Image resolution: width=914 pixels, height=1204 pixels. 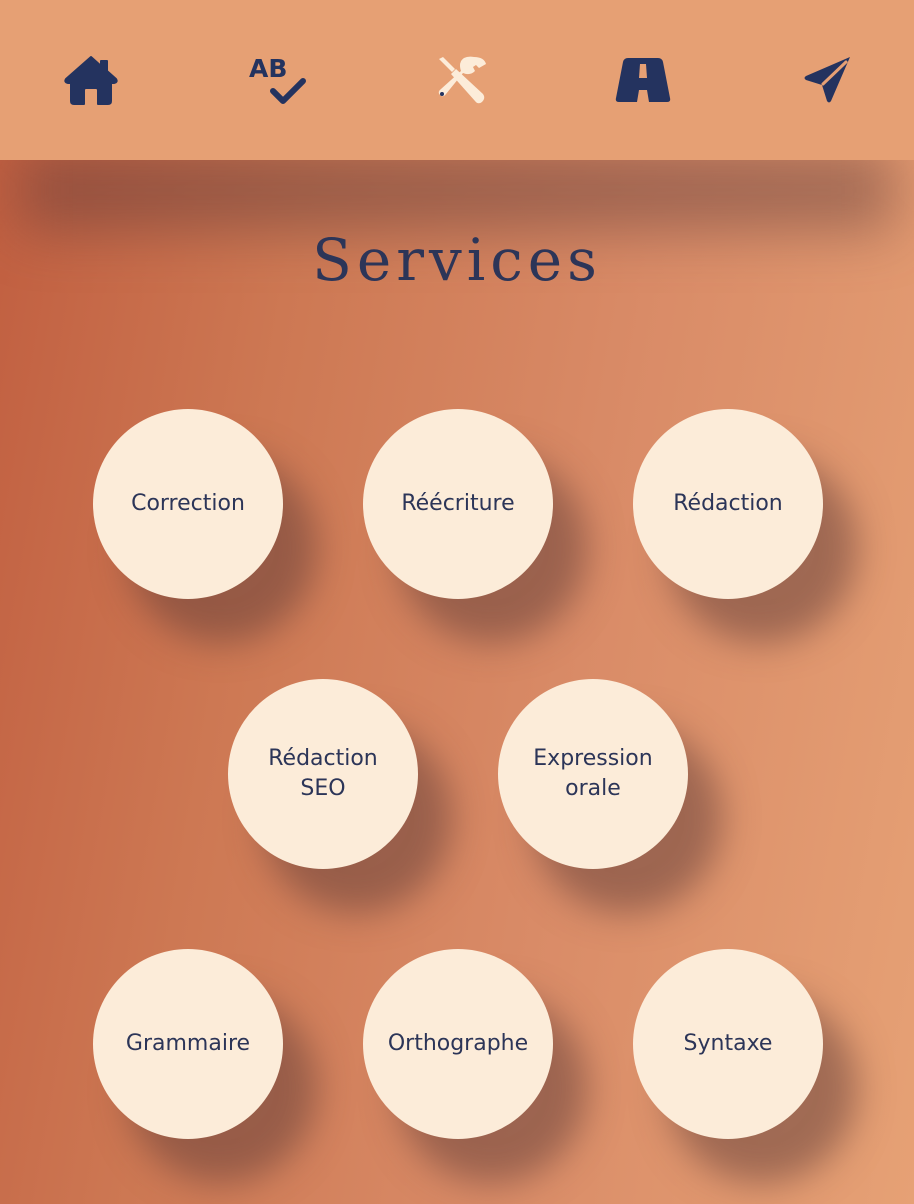 I want to click on service-label: Grammaire, so click(x=188, y=1043).